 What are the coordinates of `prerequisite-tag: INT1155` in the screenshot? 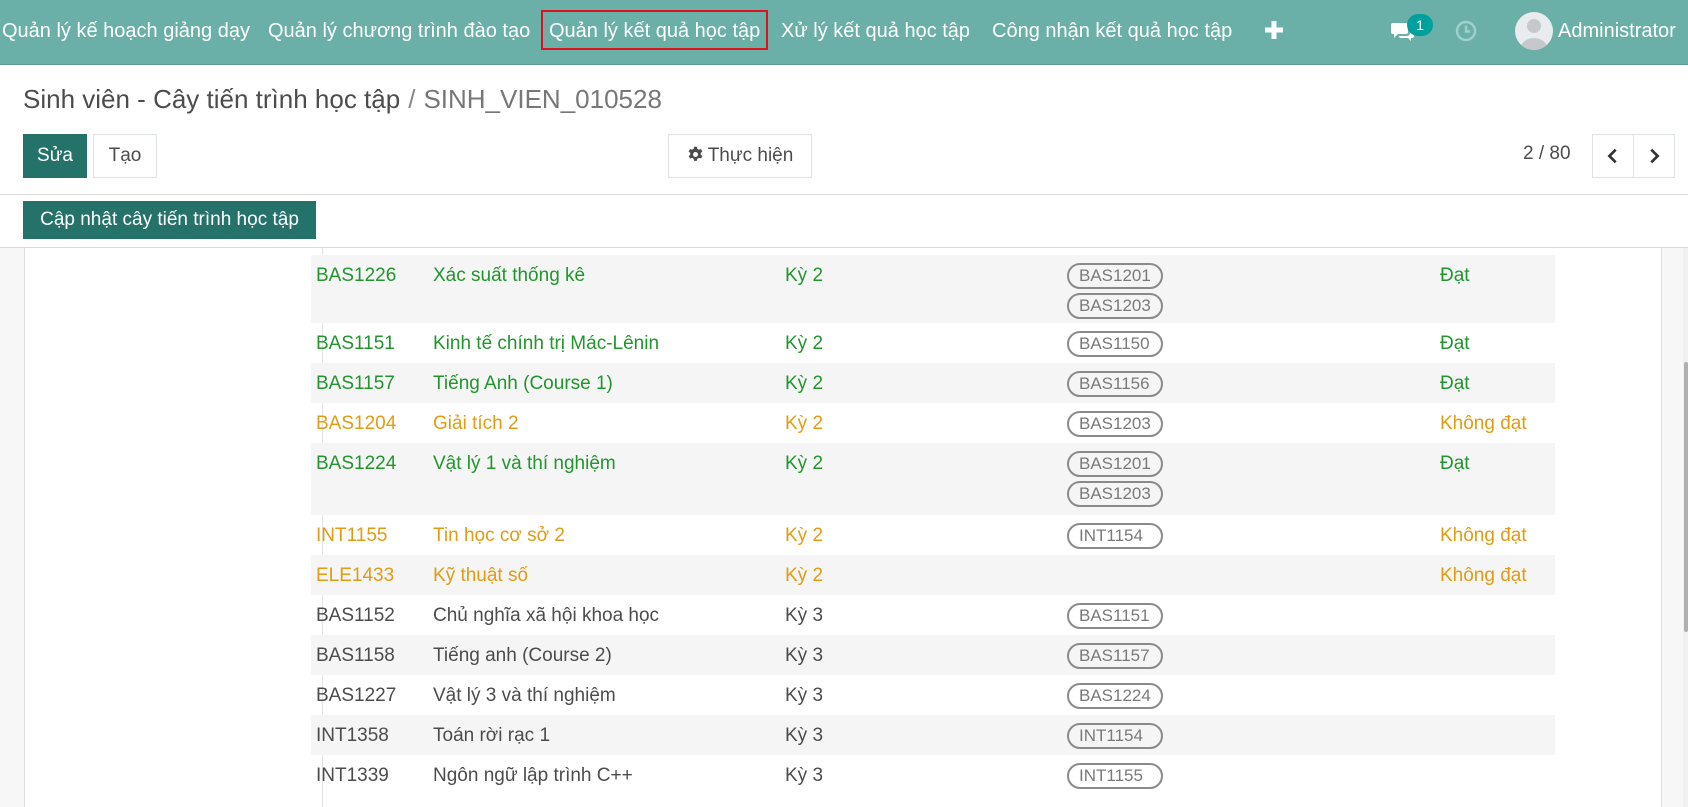 It's located at (1115, 776).